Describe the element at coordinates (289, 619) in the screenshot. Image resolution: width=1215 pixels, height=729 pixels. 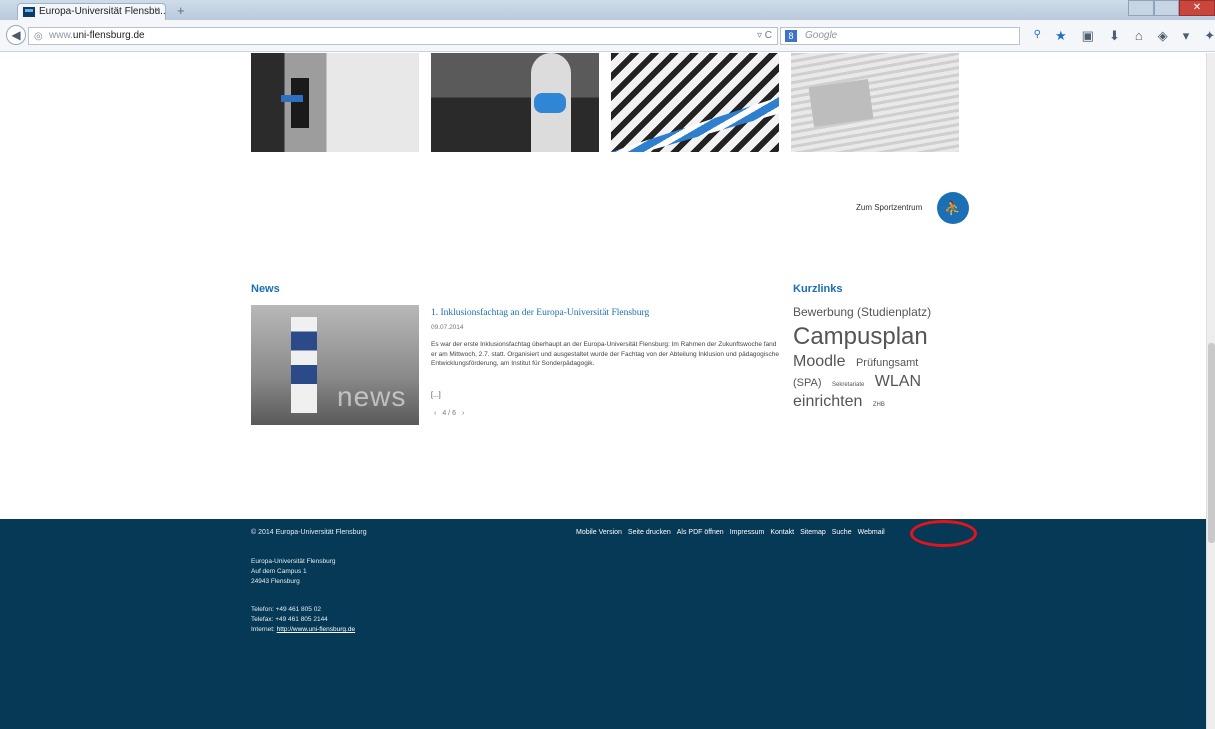
I see `contact-telefax: Telefax: +49 461 805 2144` at that location.